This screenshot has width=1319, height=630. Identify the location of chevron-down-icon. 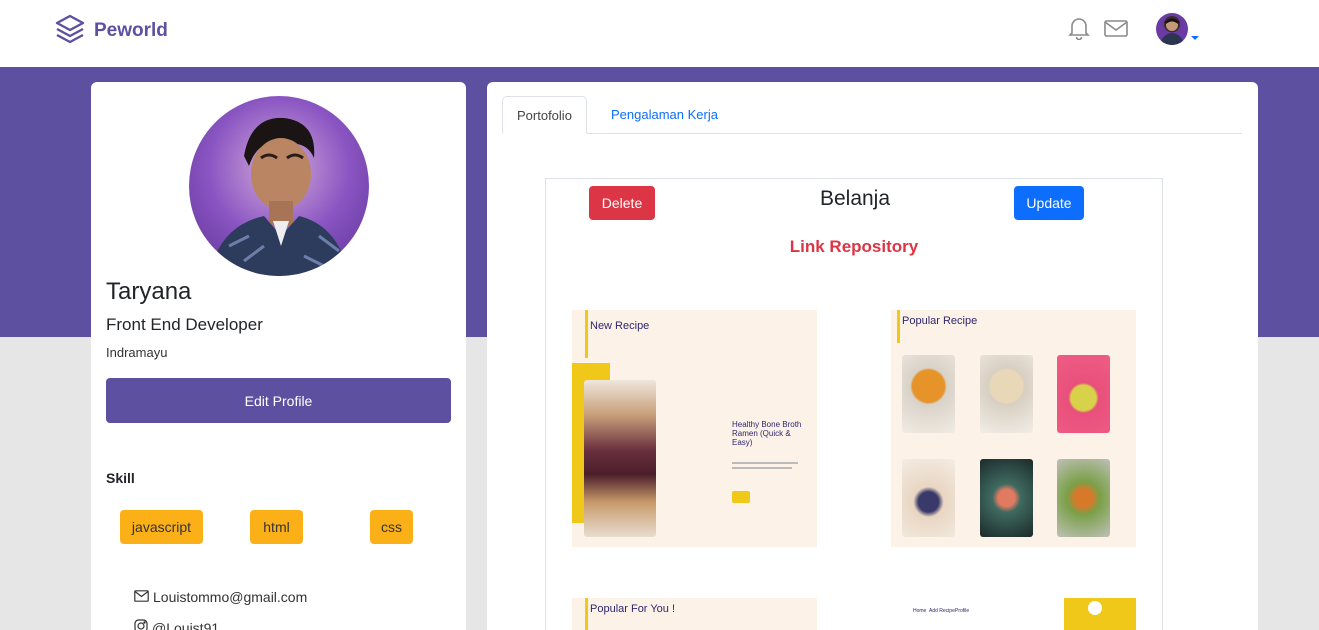
(1195, 38).